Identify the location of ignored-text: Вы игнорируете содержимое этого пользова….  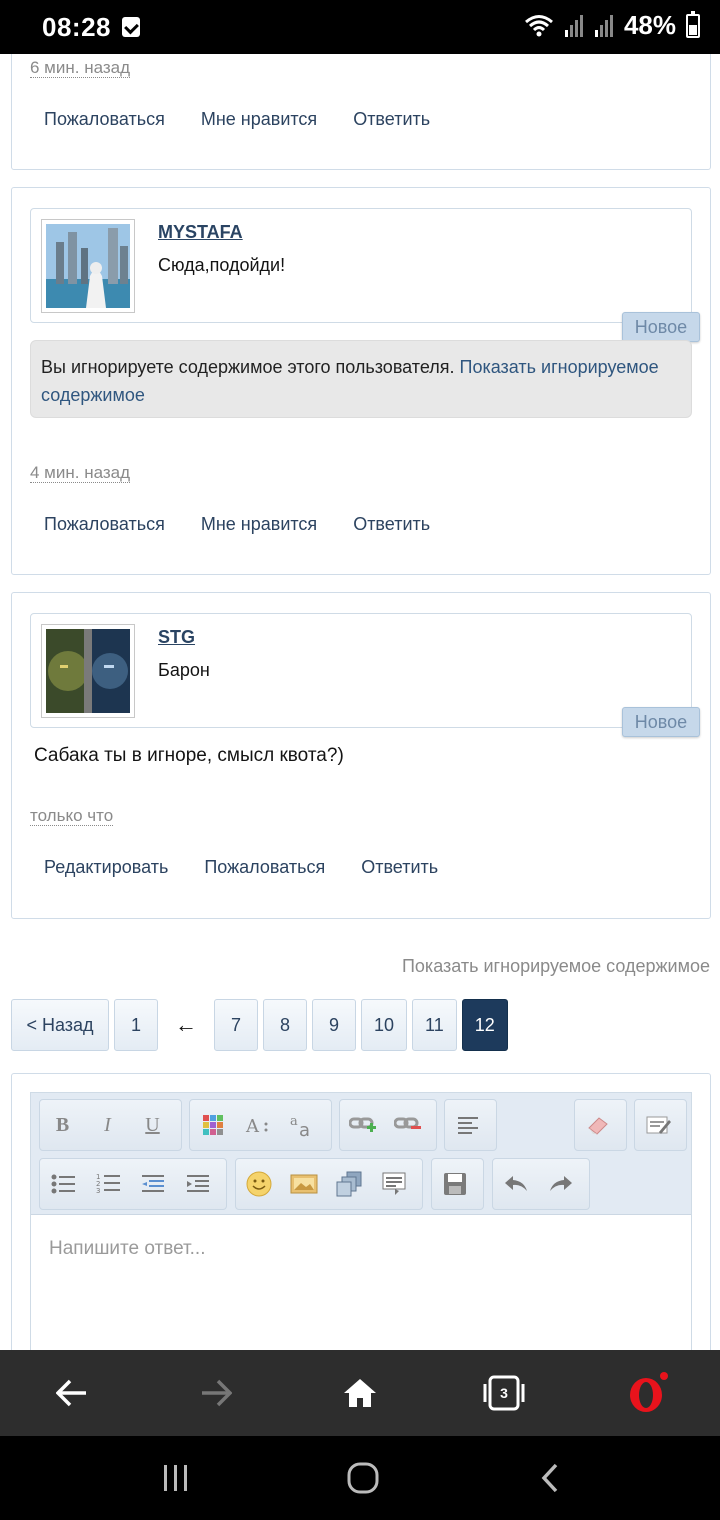
(250, 367).